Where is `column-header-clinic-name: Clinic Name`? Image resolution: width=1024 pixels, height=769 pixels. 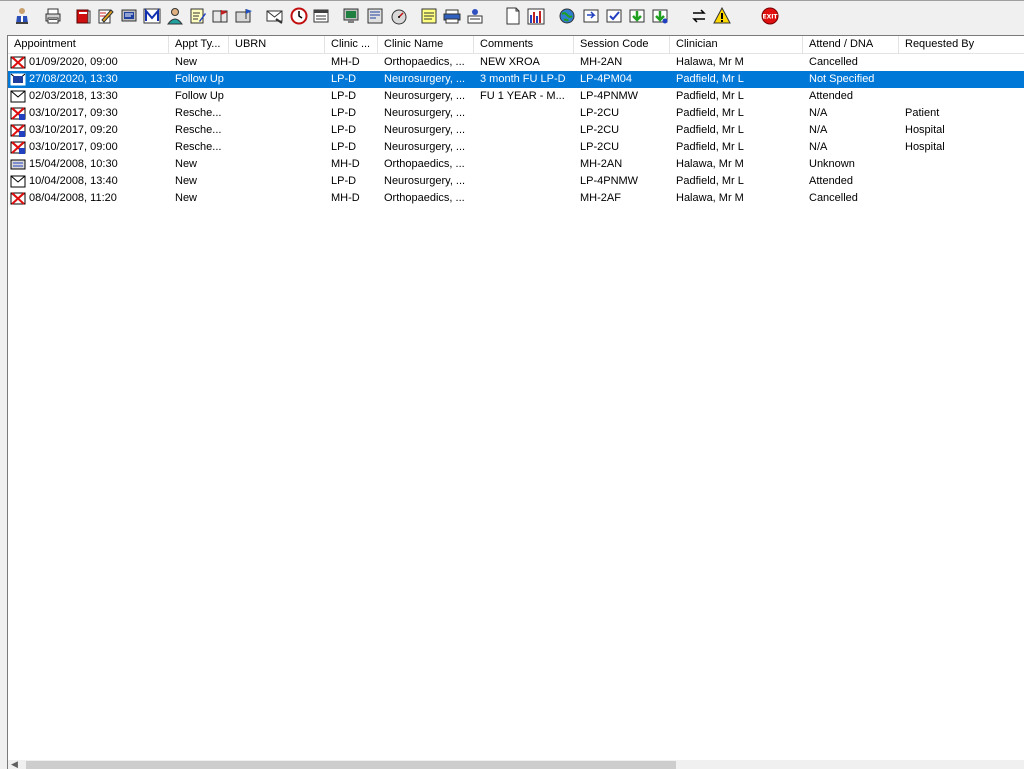 column-header-clinic-name: Clinic Name is located at coordinates (426, 44).